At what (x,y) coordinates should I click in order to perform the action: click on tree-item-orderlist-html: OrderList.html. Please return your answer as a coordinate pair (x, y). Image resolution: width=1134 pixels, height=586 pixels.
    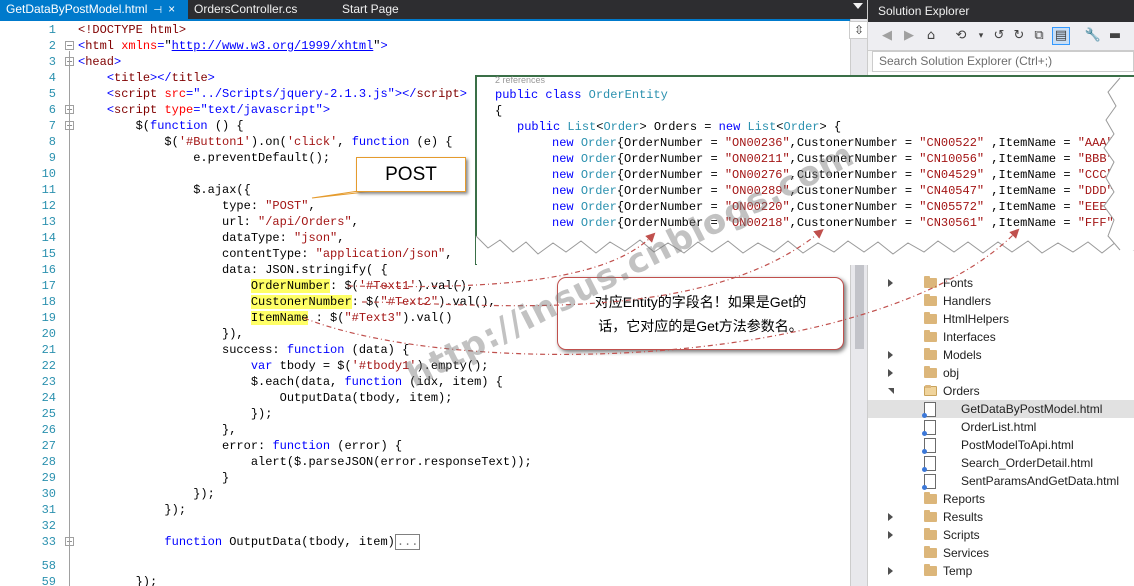
    Looking at the image, I should click on (1001, 427).